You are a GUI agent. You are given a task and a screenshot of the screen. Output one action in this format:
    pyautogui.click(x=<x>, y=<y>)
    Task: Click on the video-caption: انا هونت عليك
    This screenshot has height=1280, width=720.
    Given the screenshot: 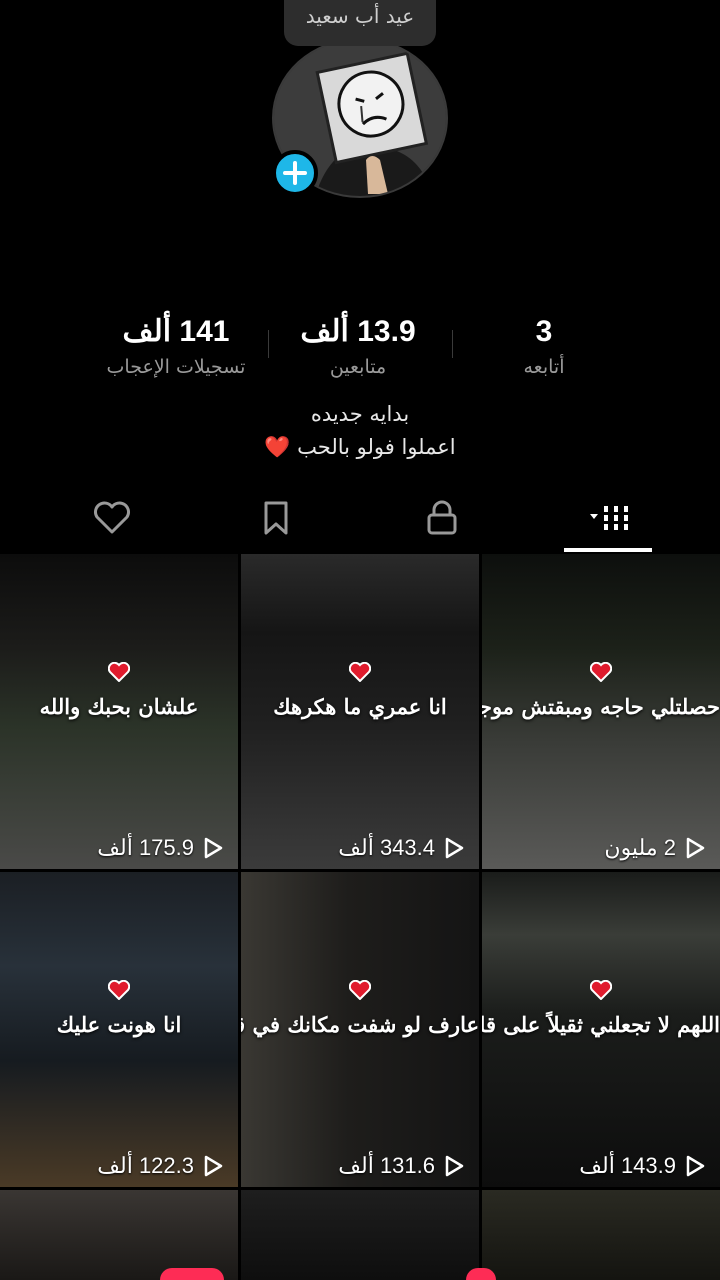 What is the action you would take?
    pyautogui.click(x=119, y=1024)
    